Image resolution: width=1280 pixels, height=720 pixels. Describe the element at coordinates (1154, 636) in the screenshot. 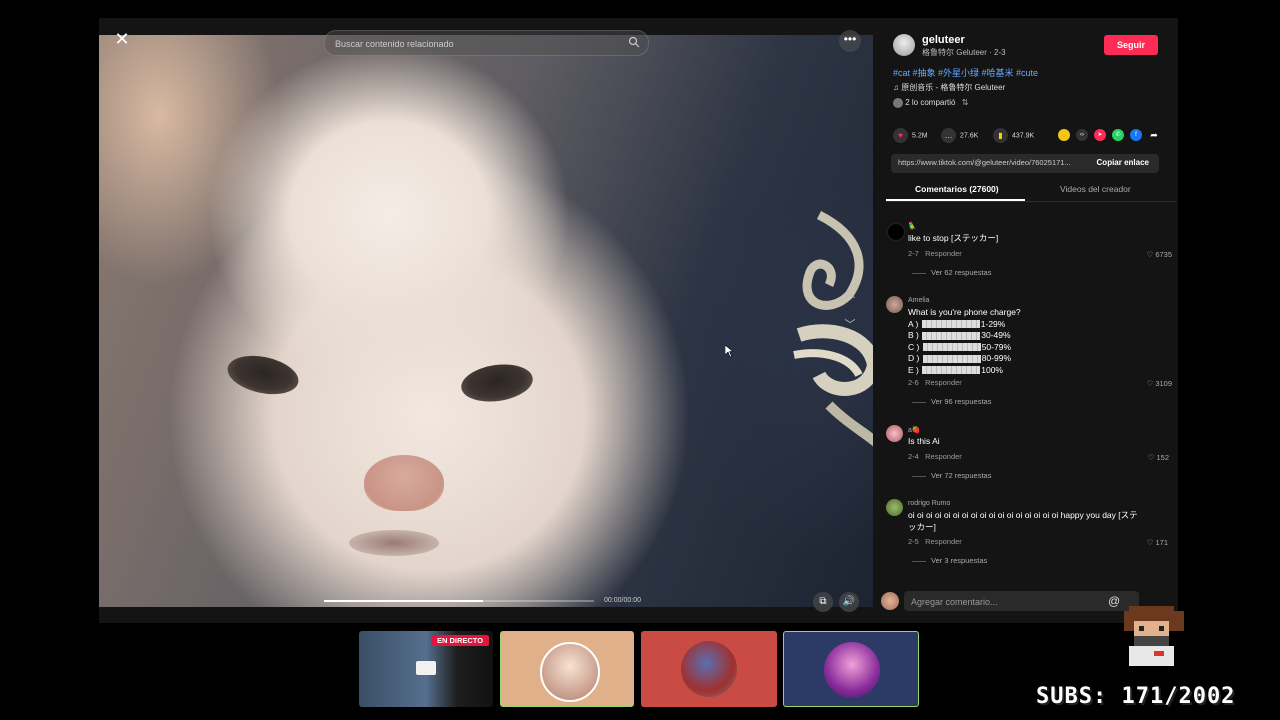

I see `pixel-character-icon` at that location.